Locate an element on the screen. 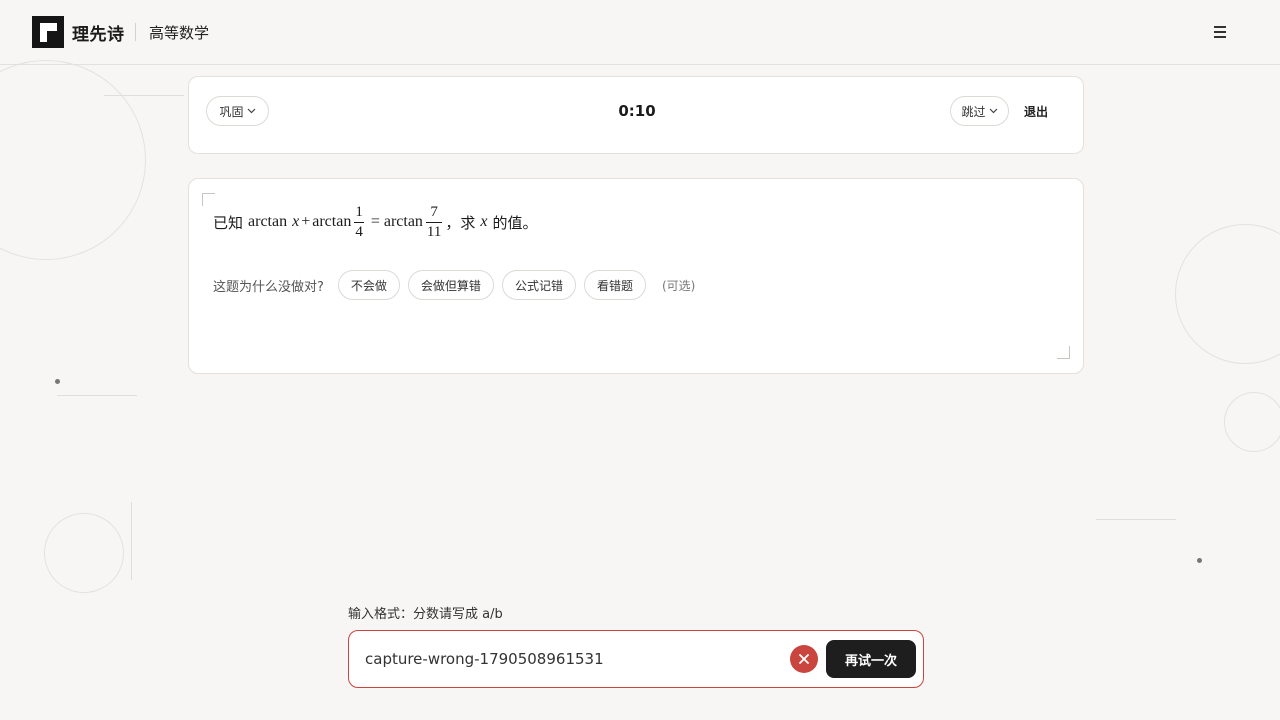  answer-input is located at coordinates (575, 659).